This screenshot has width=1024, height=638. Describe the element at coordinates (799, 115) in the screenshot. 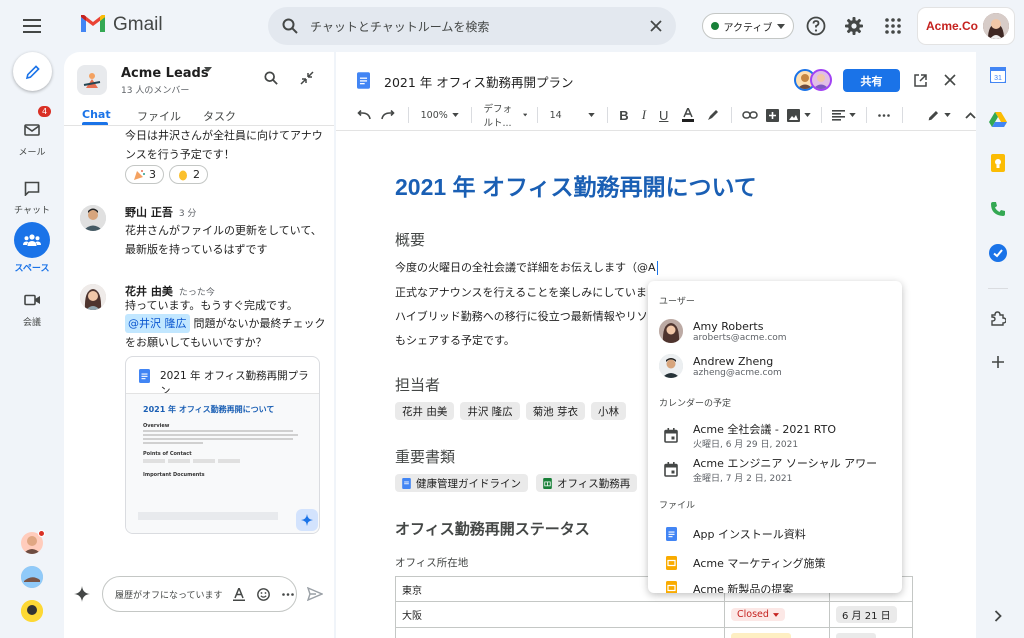

I see `insert-image-icon` at that location.